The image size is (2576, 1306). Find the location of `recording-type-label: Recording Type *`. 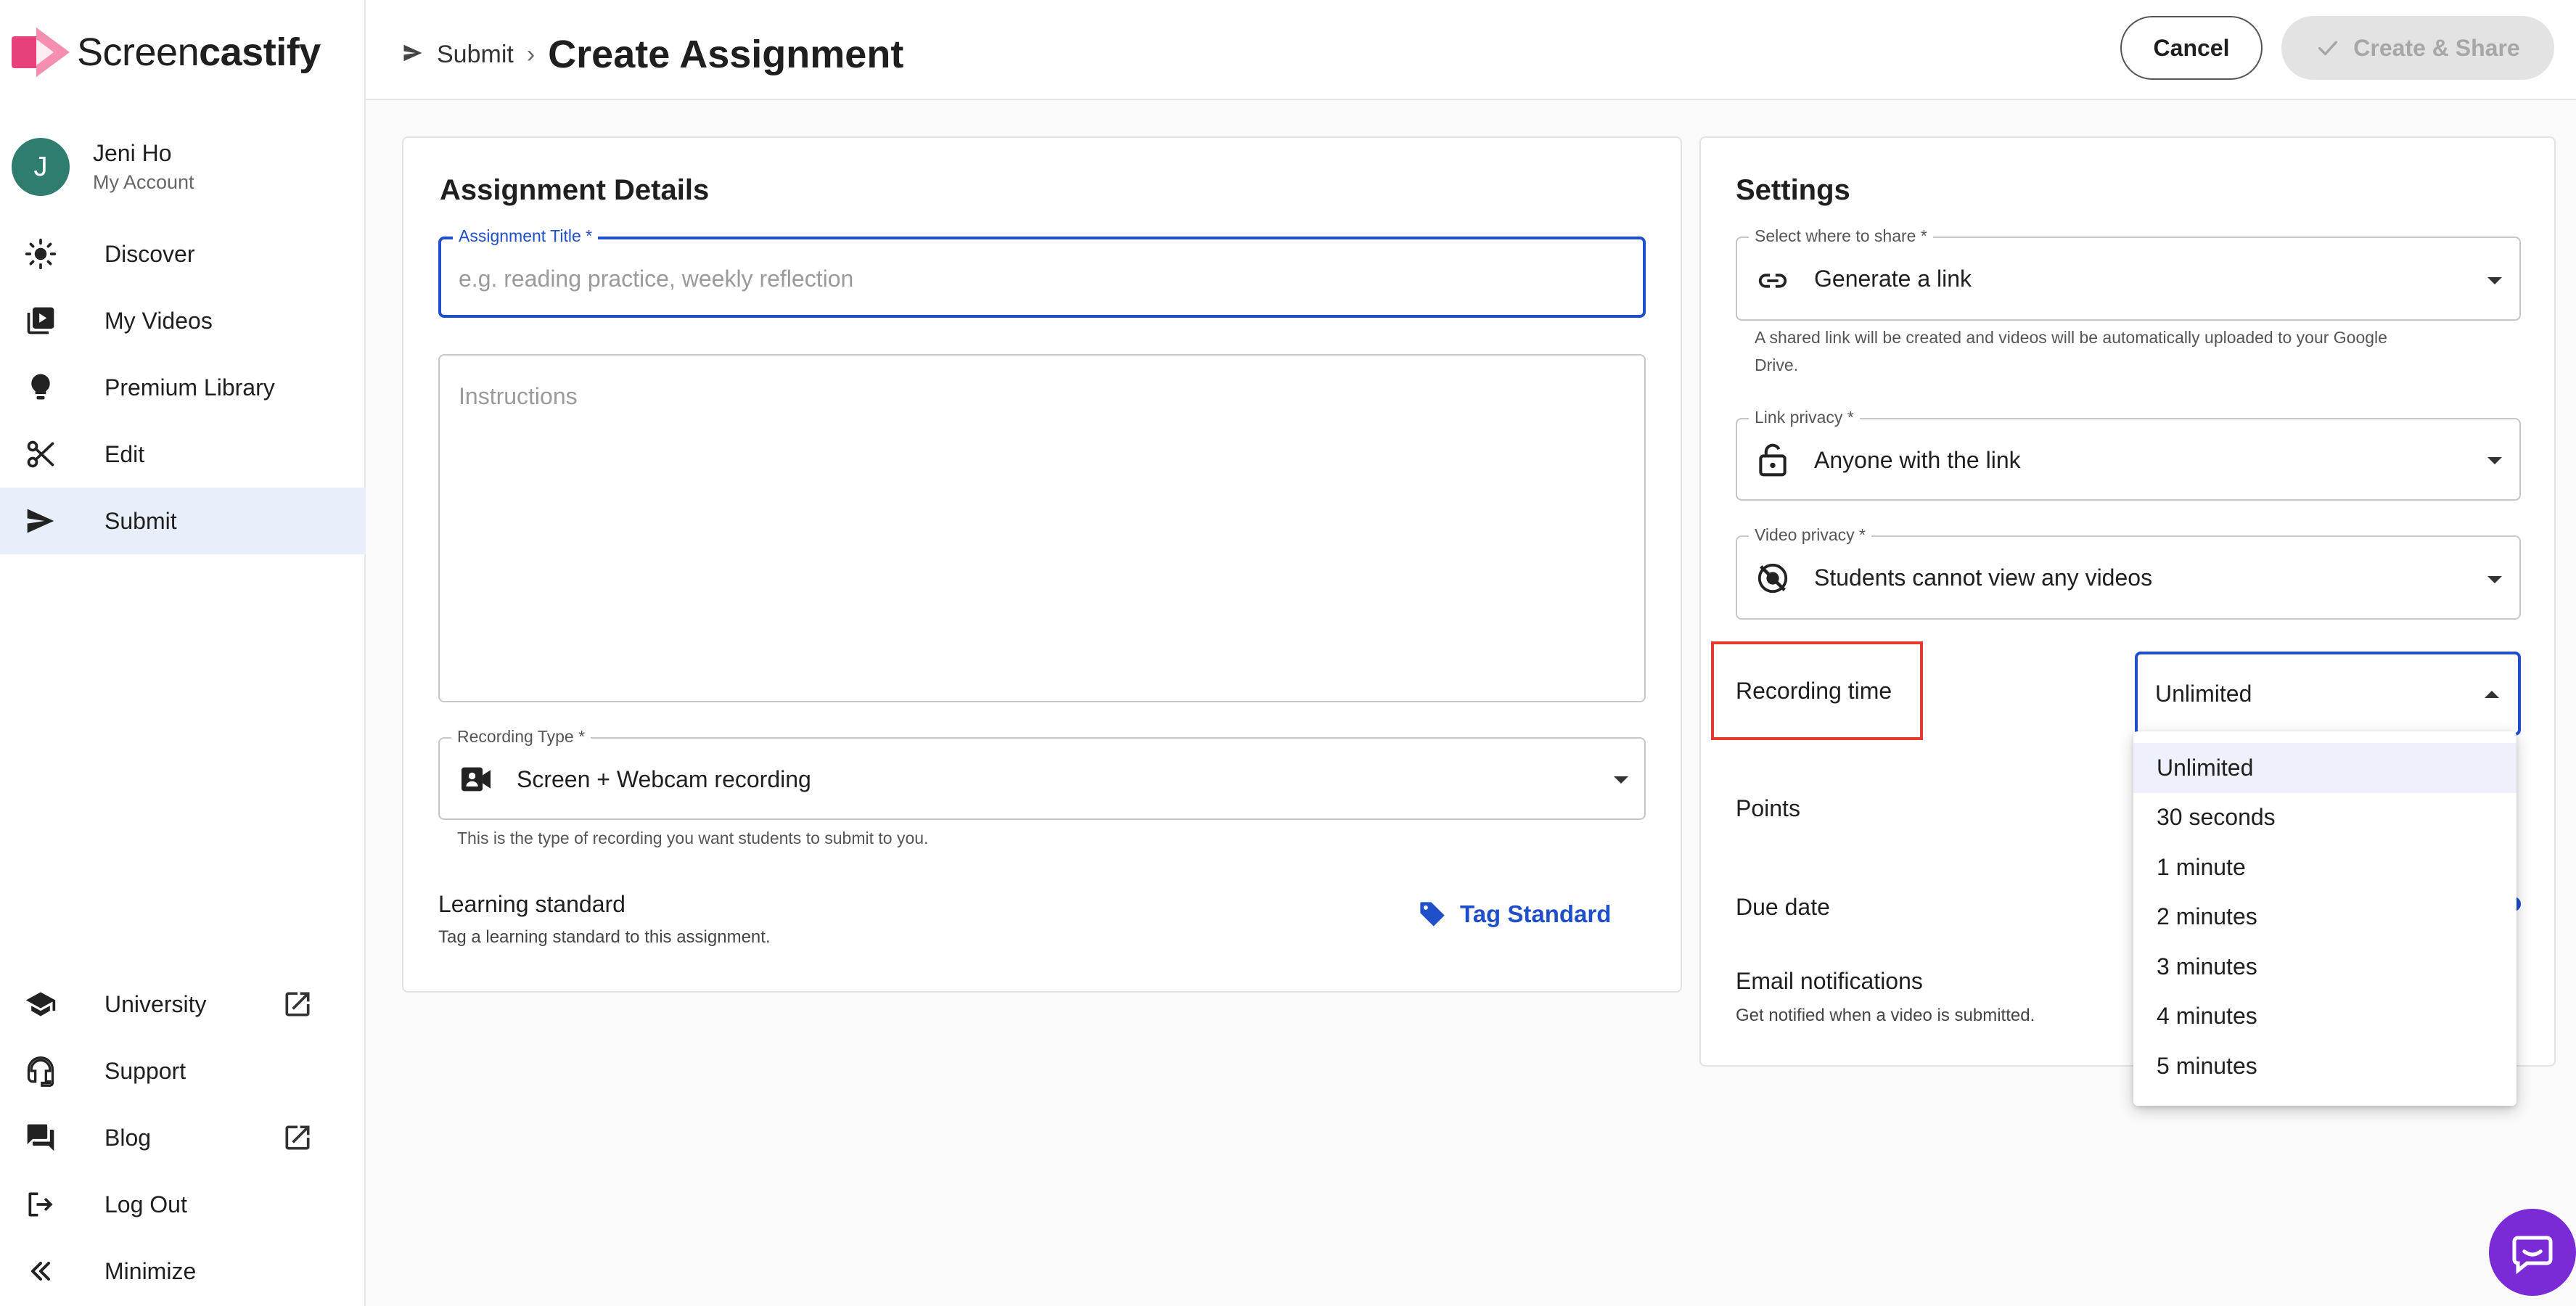

recording-type-label: Recording Type * is located at coordinates (521, 737).